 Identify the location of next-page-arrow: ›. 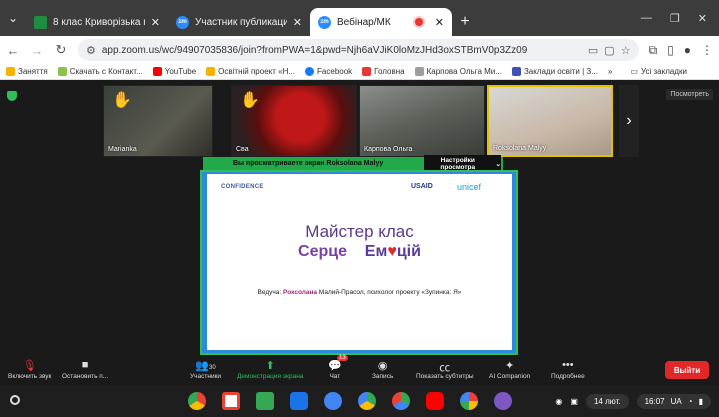
(629, 121).